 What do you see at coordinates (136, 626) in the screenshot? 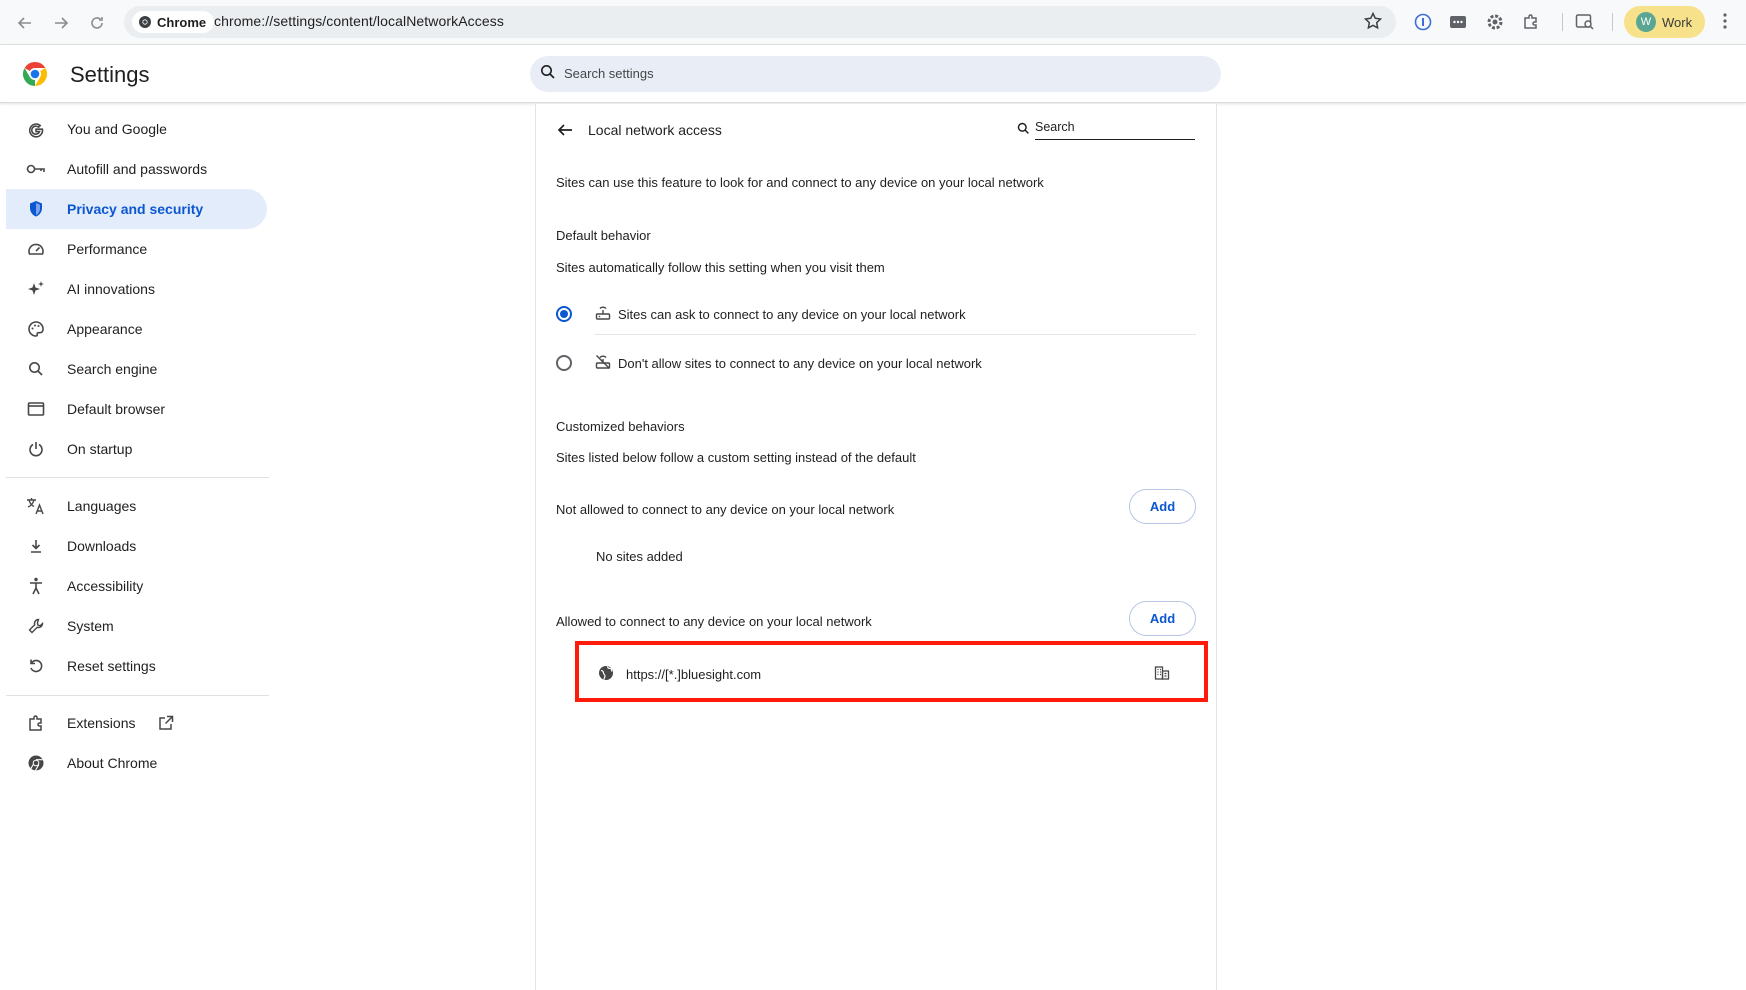
I see `sidebar-item-system: System` at bounding box center [136, 626].